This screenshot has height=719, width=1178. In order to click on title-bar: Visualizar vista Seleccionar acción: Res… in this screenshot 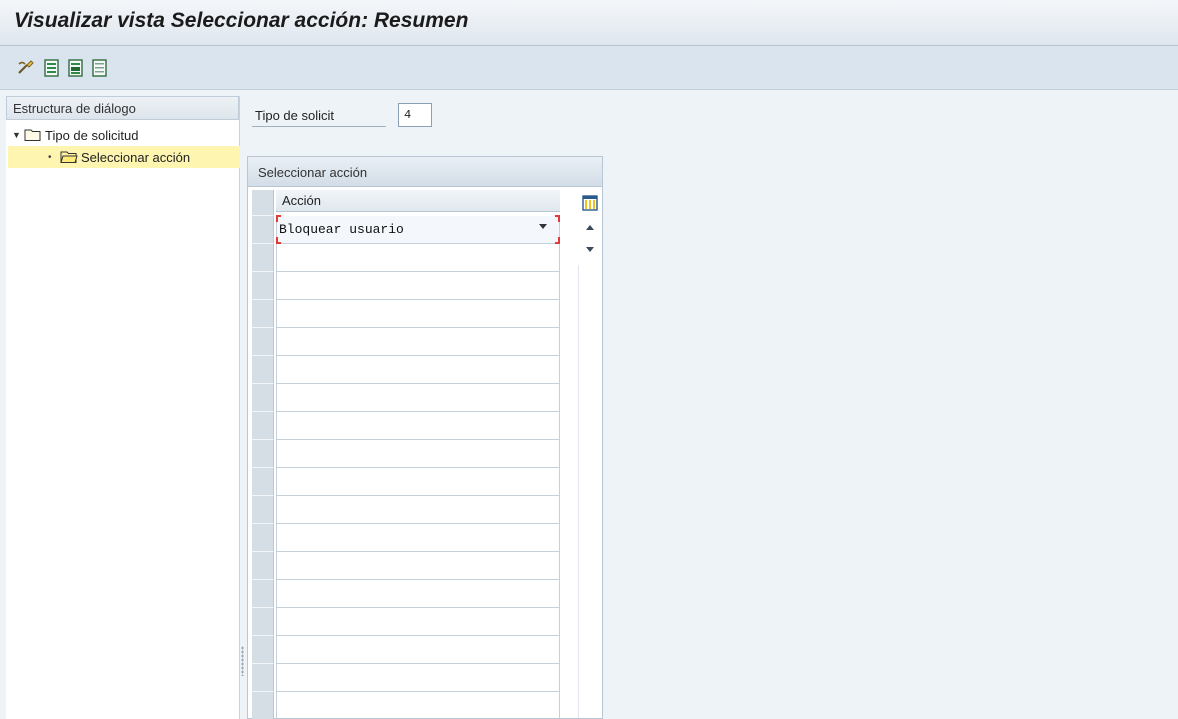, I will do `click(589, 23)`.